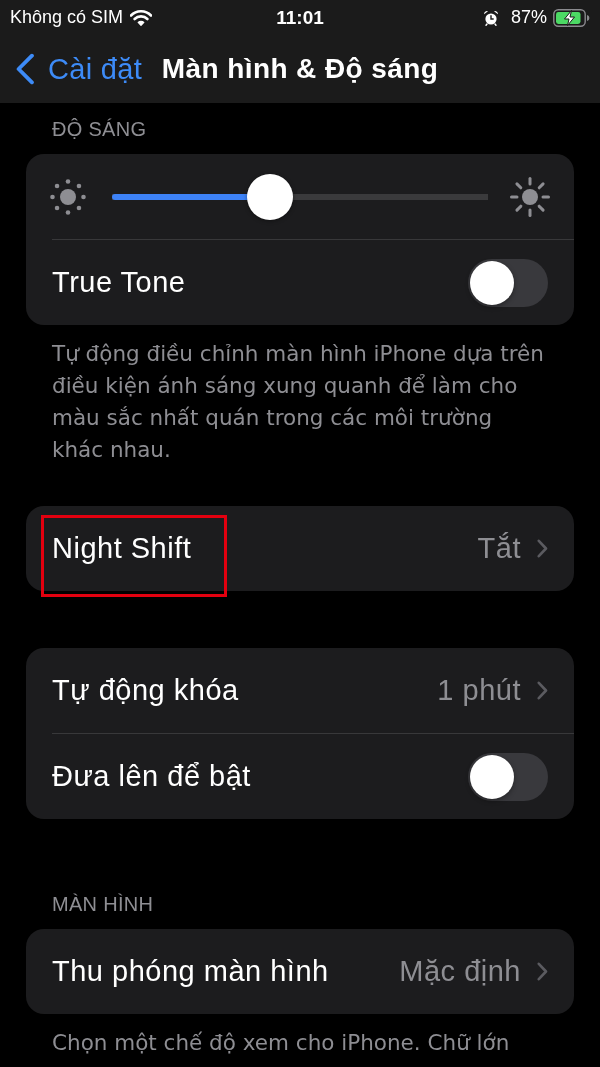 The width and height of the screenshot is (600, 1067). I want to click on back-button: Cài đặt, so click(71, 69).